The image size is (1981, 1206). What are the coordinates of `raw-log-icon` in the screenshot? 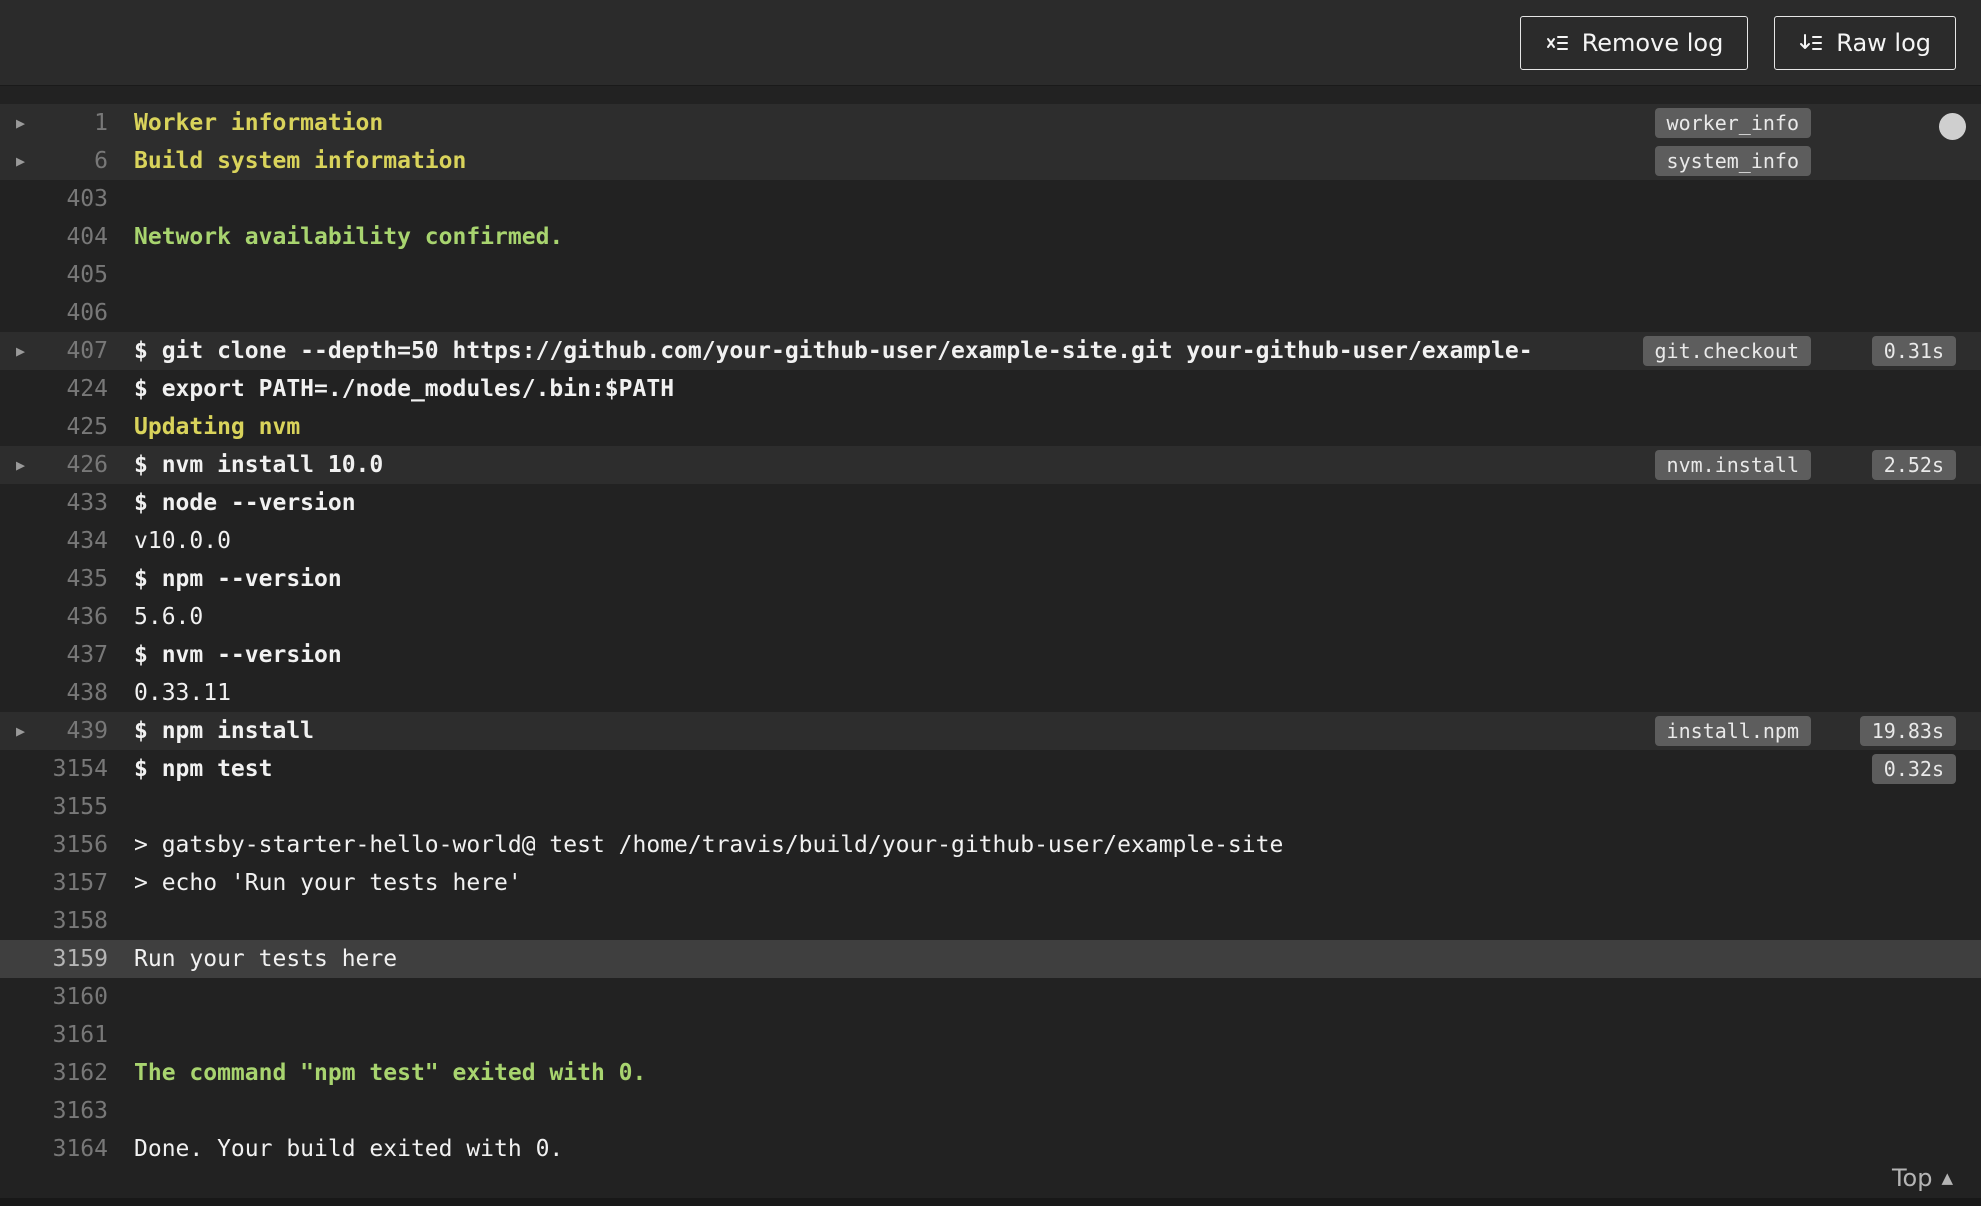 It's located at (1811, 43).